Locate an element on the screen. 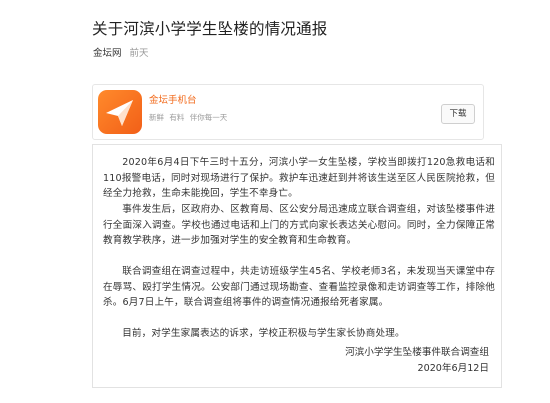  notice-paragraph: 目前，对学生家属表达的诉求，学校正积极与学生家长协商处理。 is located at coordinates (263, 333).